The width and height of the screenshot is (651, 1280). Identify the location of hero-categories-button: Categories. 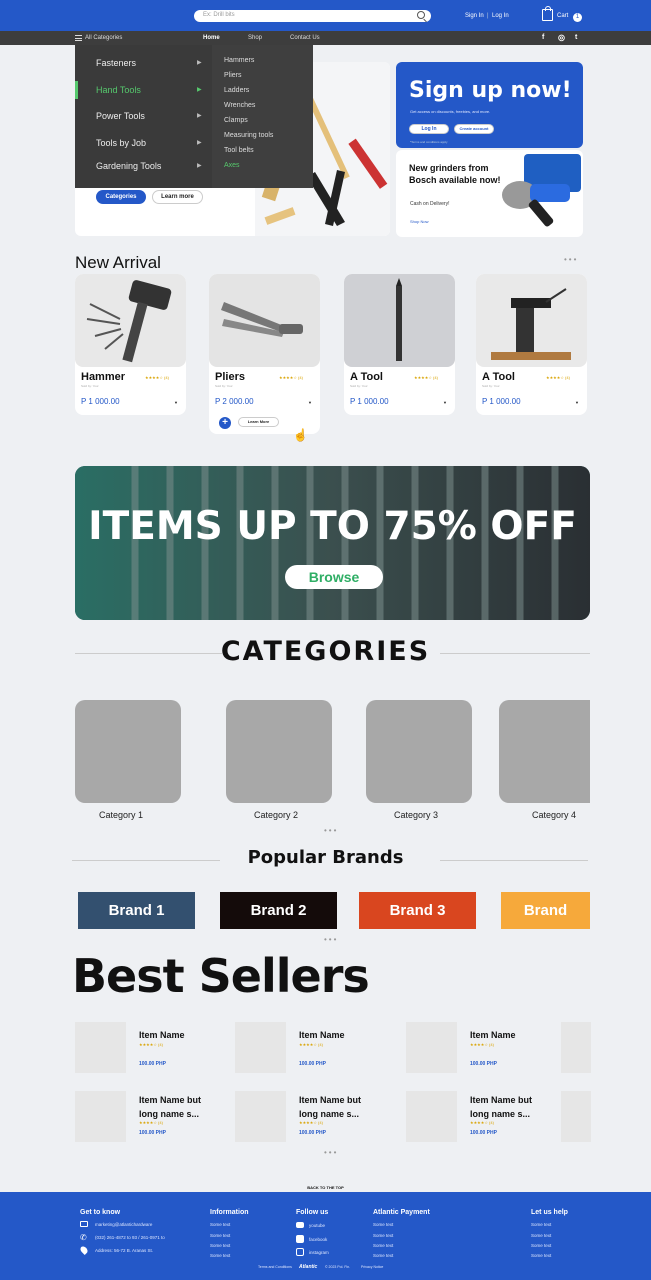
(121, 197).